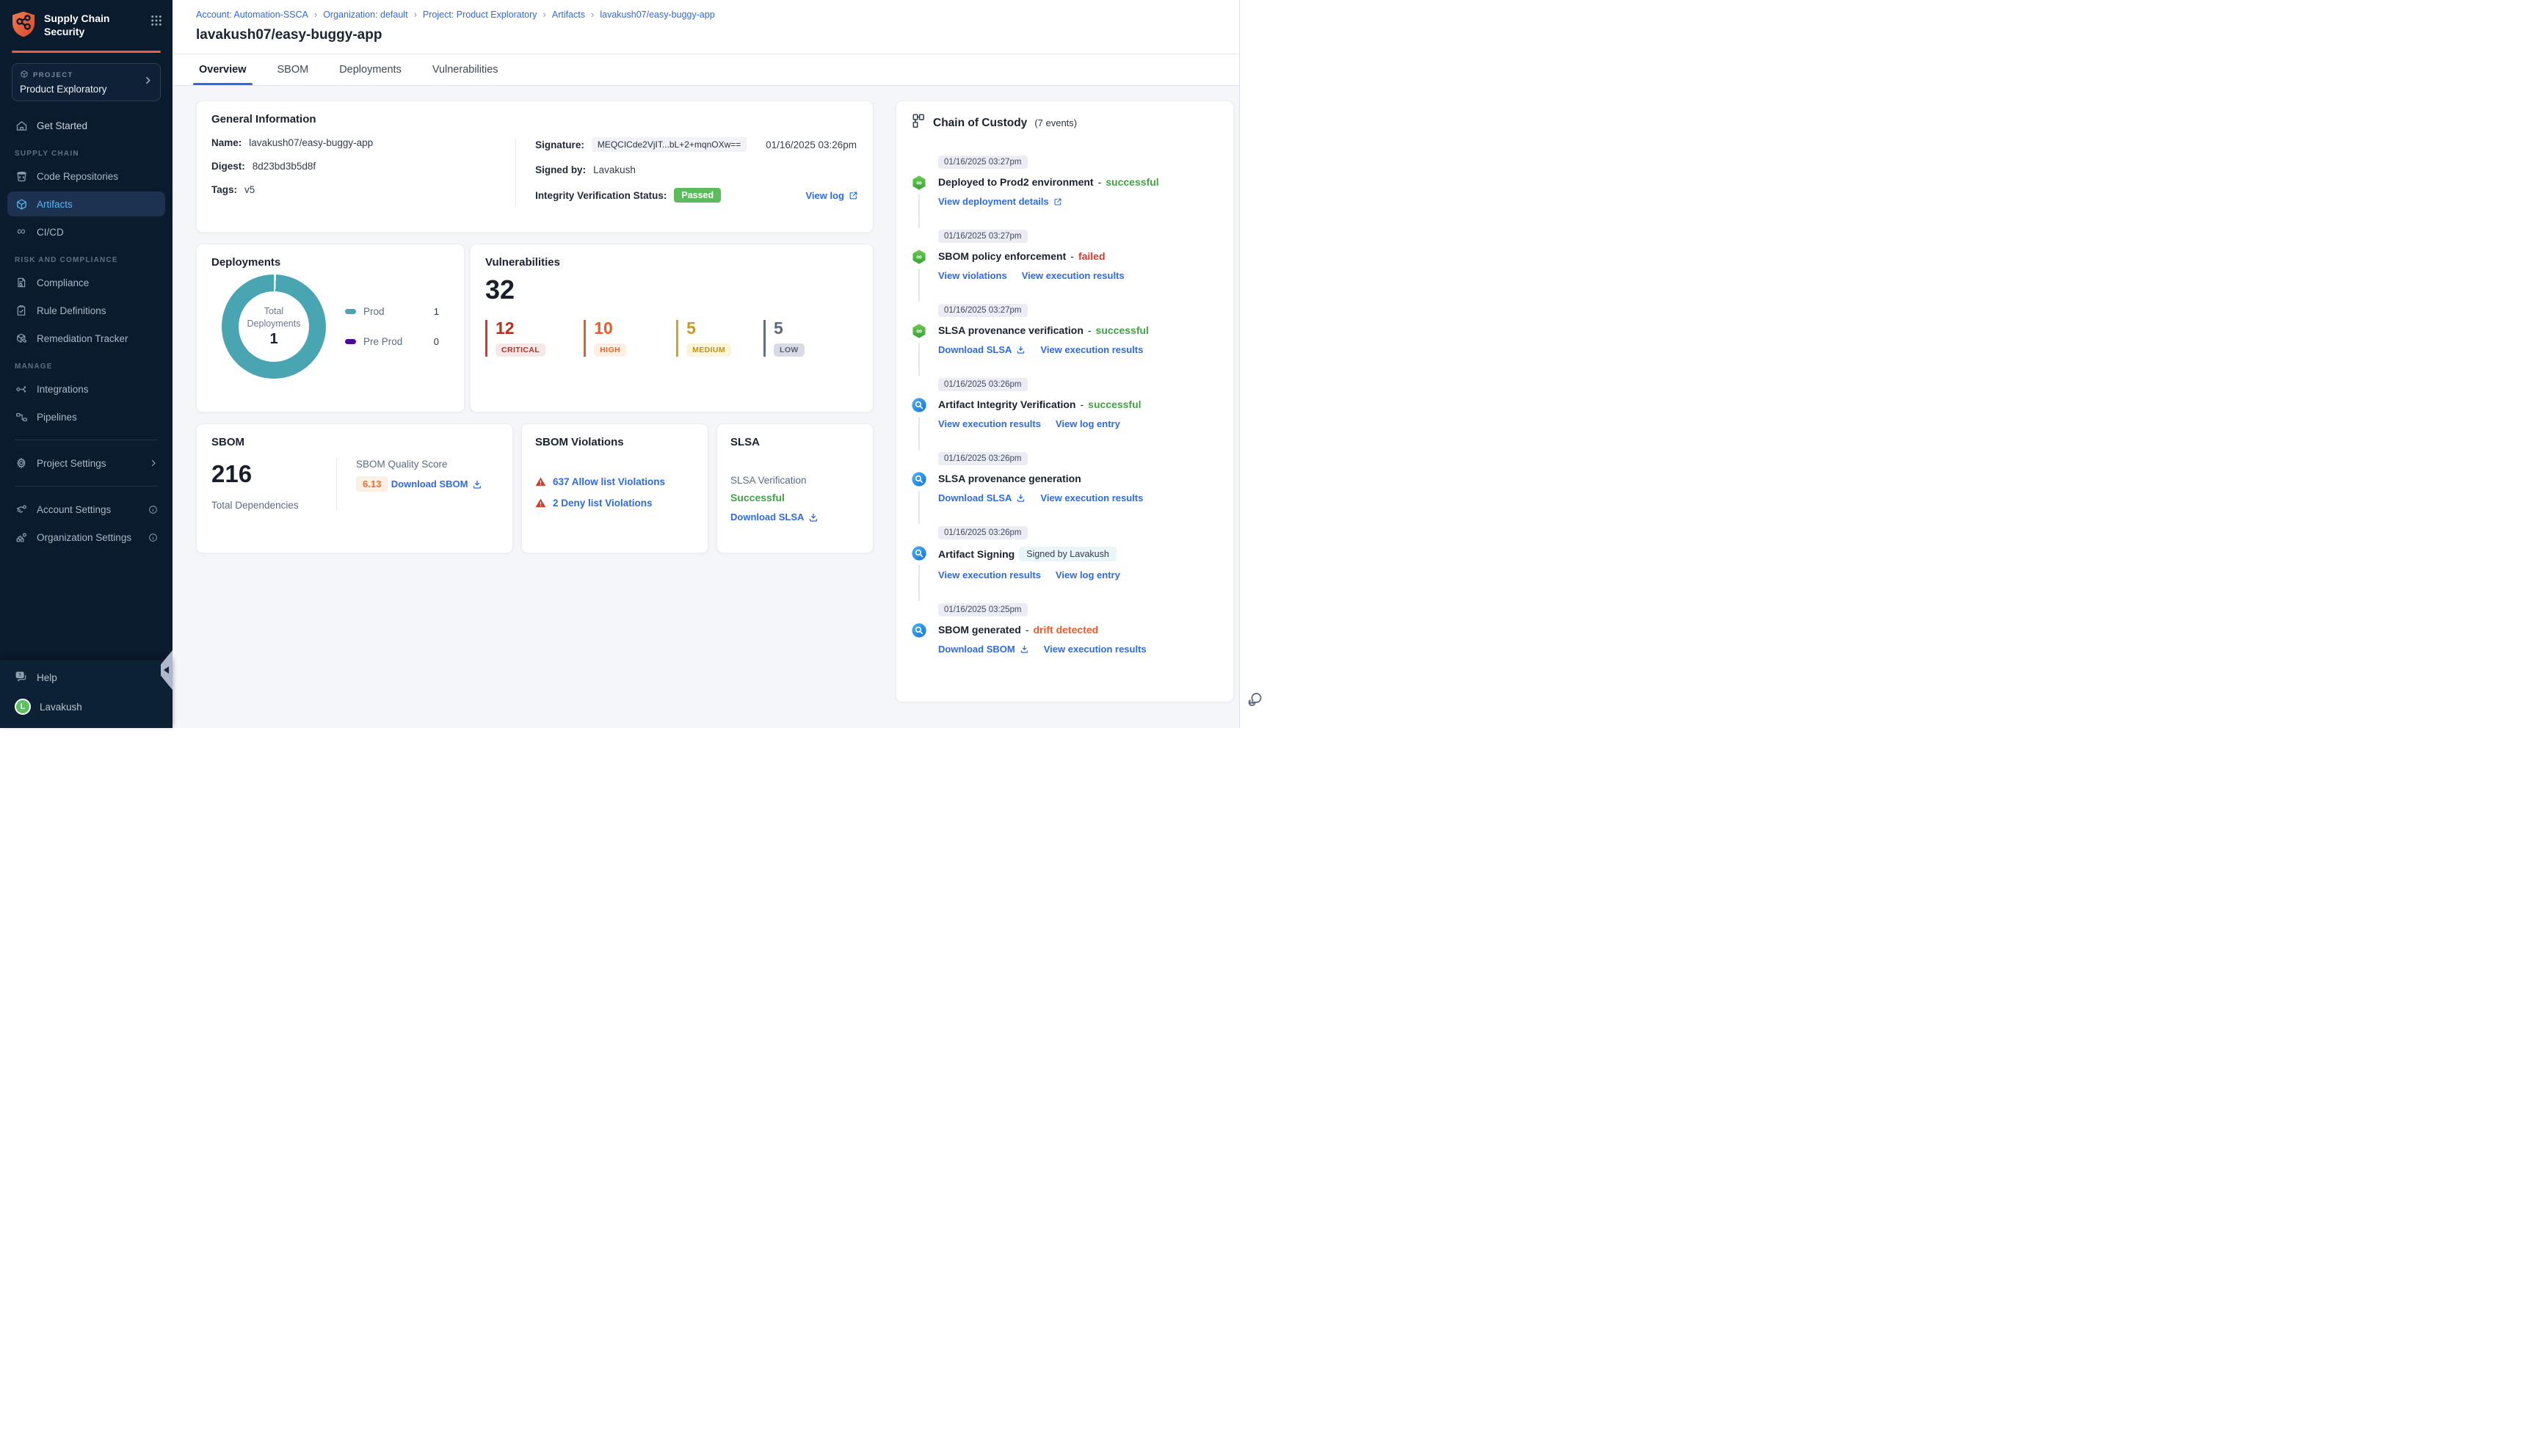  What do you see at coordinates (21, 232) in the screenshot?
I see `infinity-icon: ∞` at bounding box center [21, 232].